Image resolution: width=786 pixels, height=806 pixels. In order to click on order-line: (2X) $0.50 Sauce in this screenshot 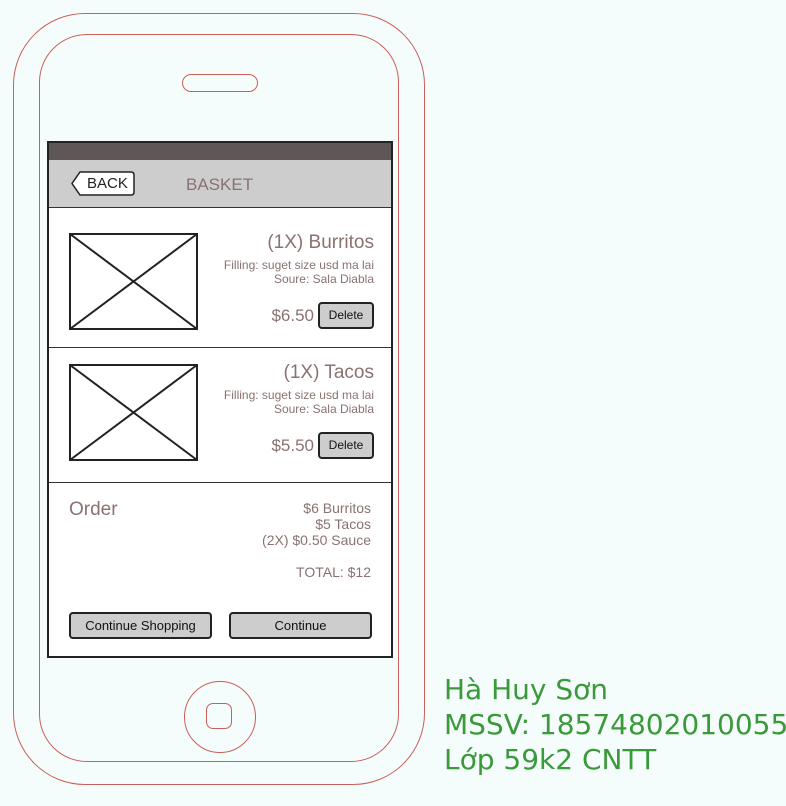, I will do `click(316, 540)`.